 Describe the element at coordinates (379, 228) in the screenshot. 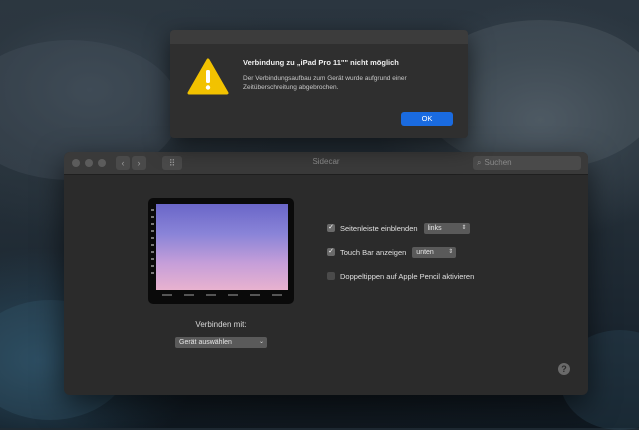

I see `show-sidebar-label: Seitenleiste einblenden` at that location.